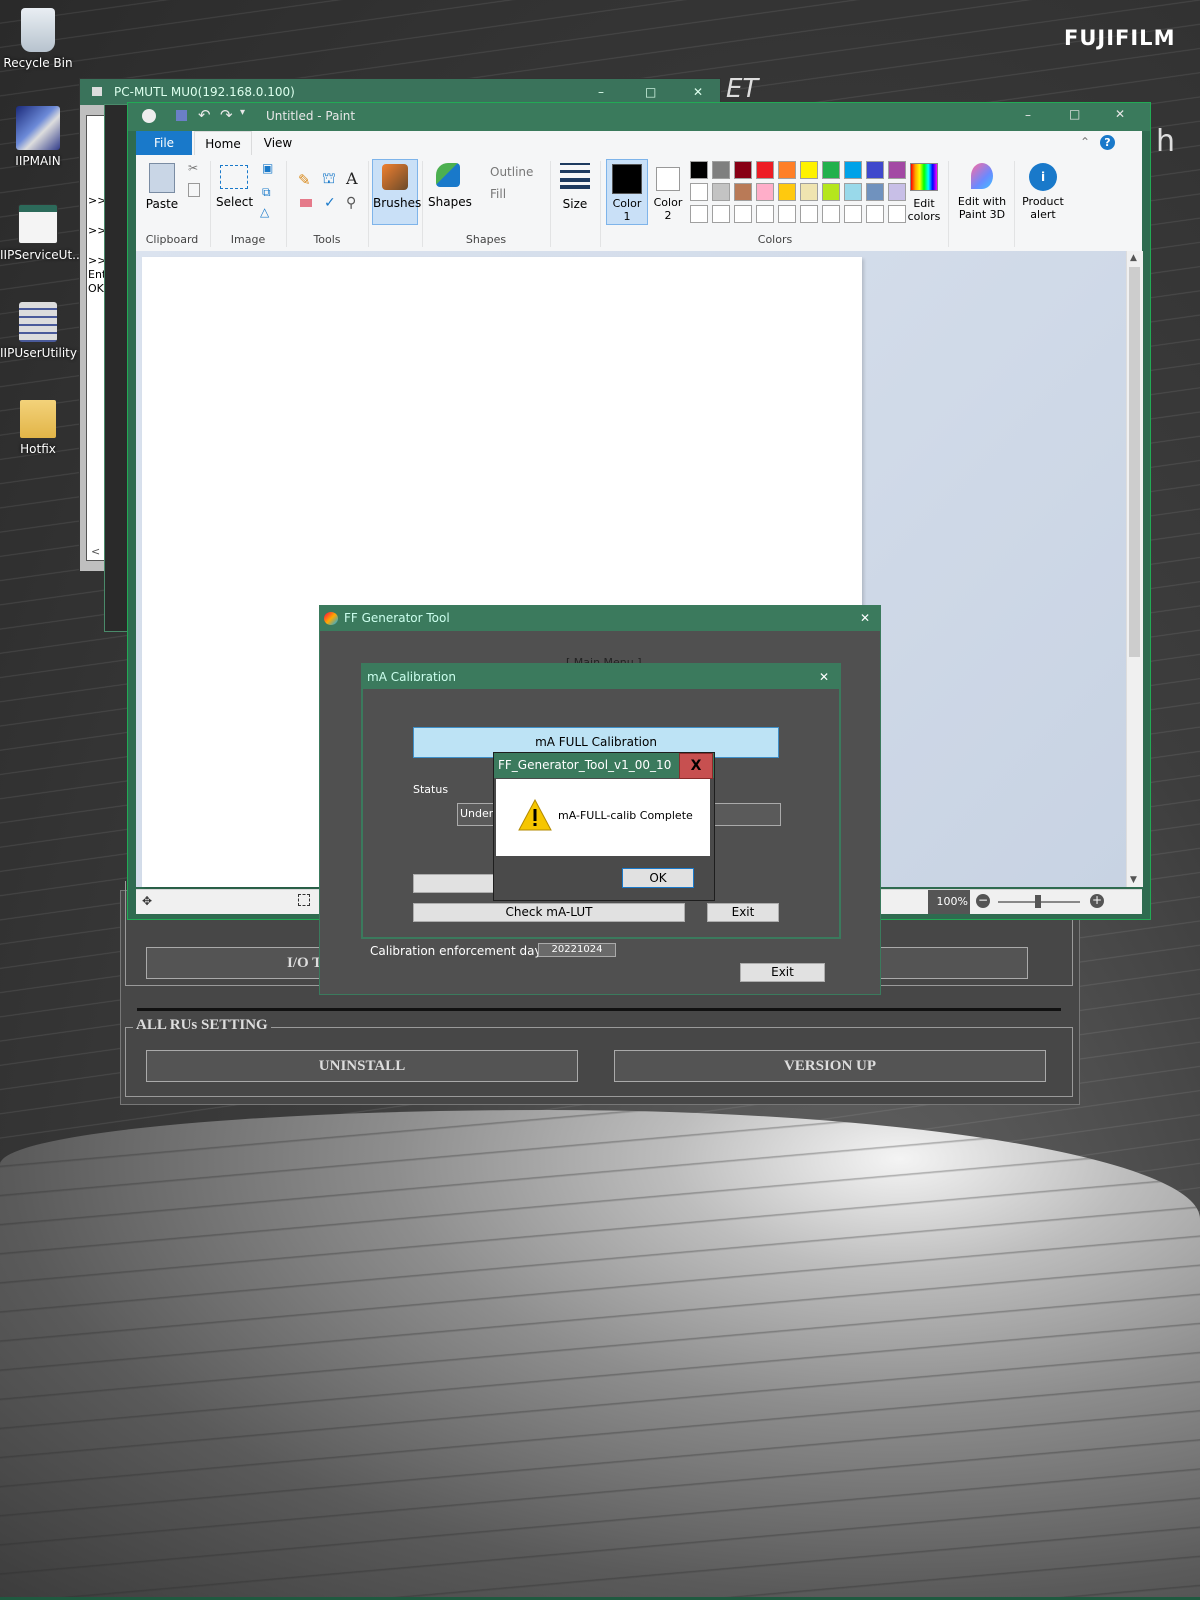 This screenshot has height=1600, width=1200. What do you see at coordinates (1133, 258) in the screenshot?
I see `scroll-up-icon: ▲` at bounding box center [1133, 258].